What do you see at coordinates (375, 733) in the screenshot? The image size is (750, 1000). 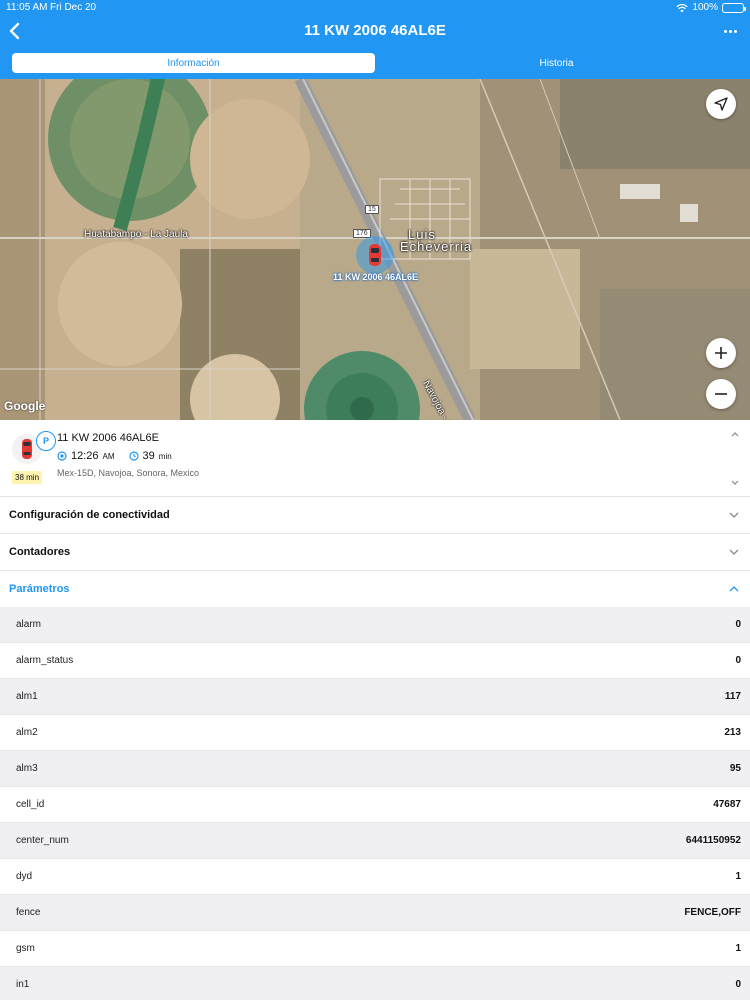 I see `parameter-row: alm2 213` at bounding box center [375, 733].